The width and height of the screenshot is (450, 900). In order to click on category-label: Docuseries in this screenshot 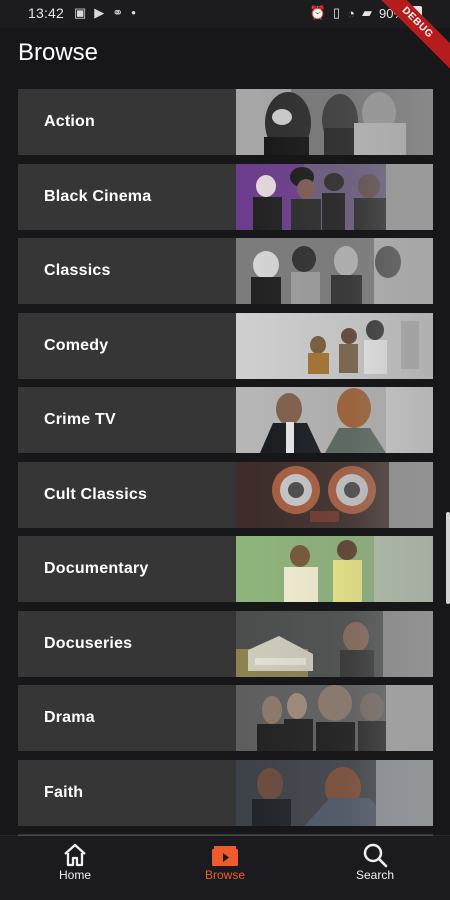, I will do `click(88, 643)`.